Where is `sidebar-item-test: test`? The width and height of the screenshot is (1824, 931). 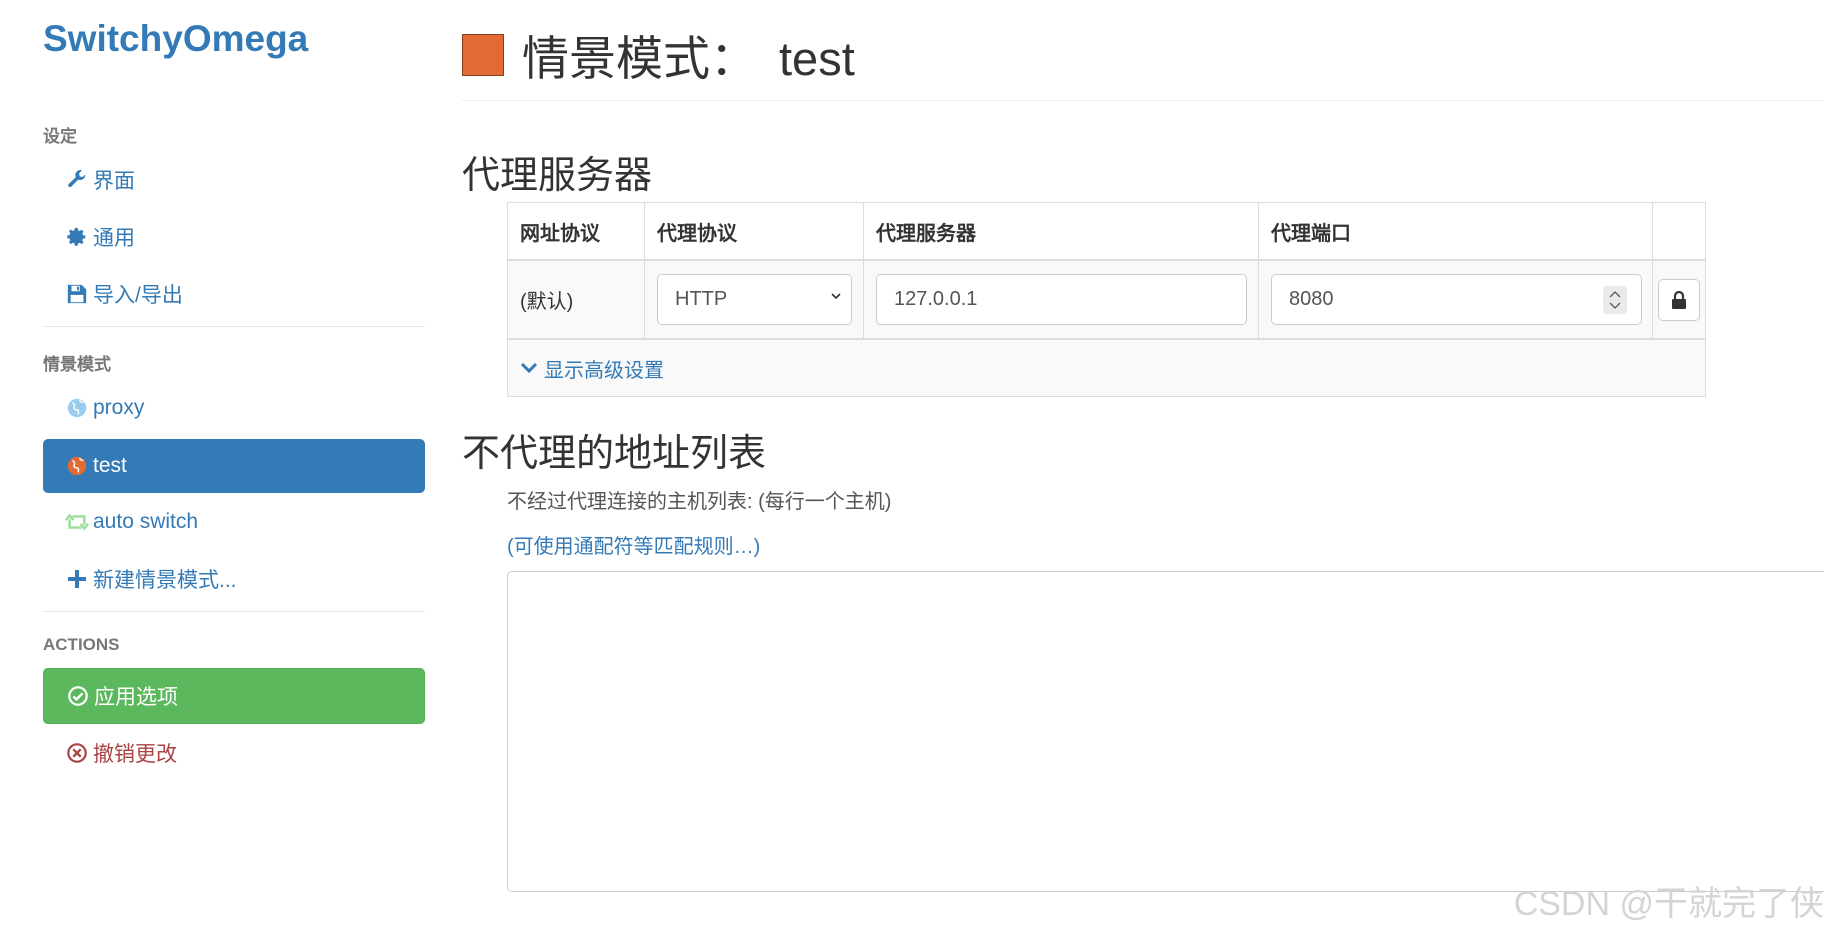 sidebar-item-test: test is located at coordinates (234, 466).